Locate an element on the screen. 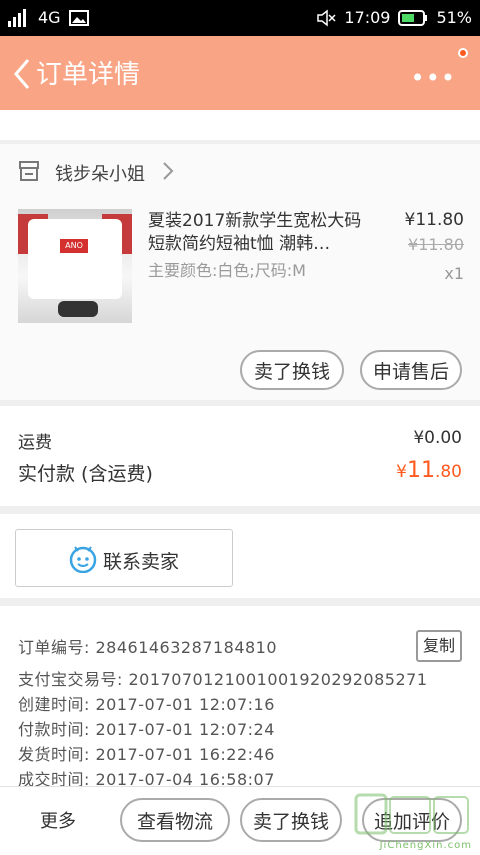 This screenshot has width=480, height=855. top-spacer is located at coordinates (240, 125).